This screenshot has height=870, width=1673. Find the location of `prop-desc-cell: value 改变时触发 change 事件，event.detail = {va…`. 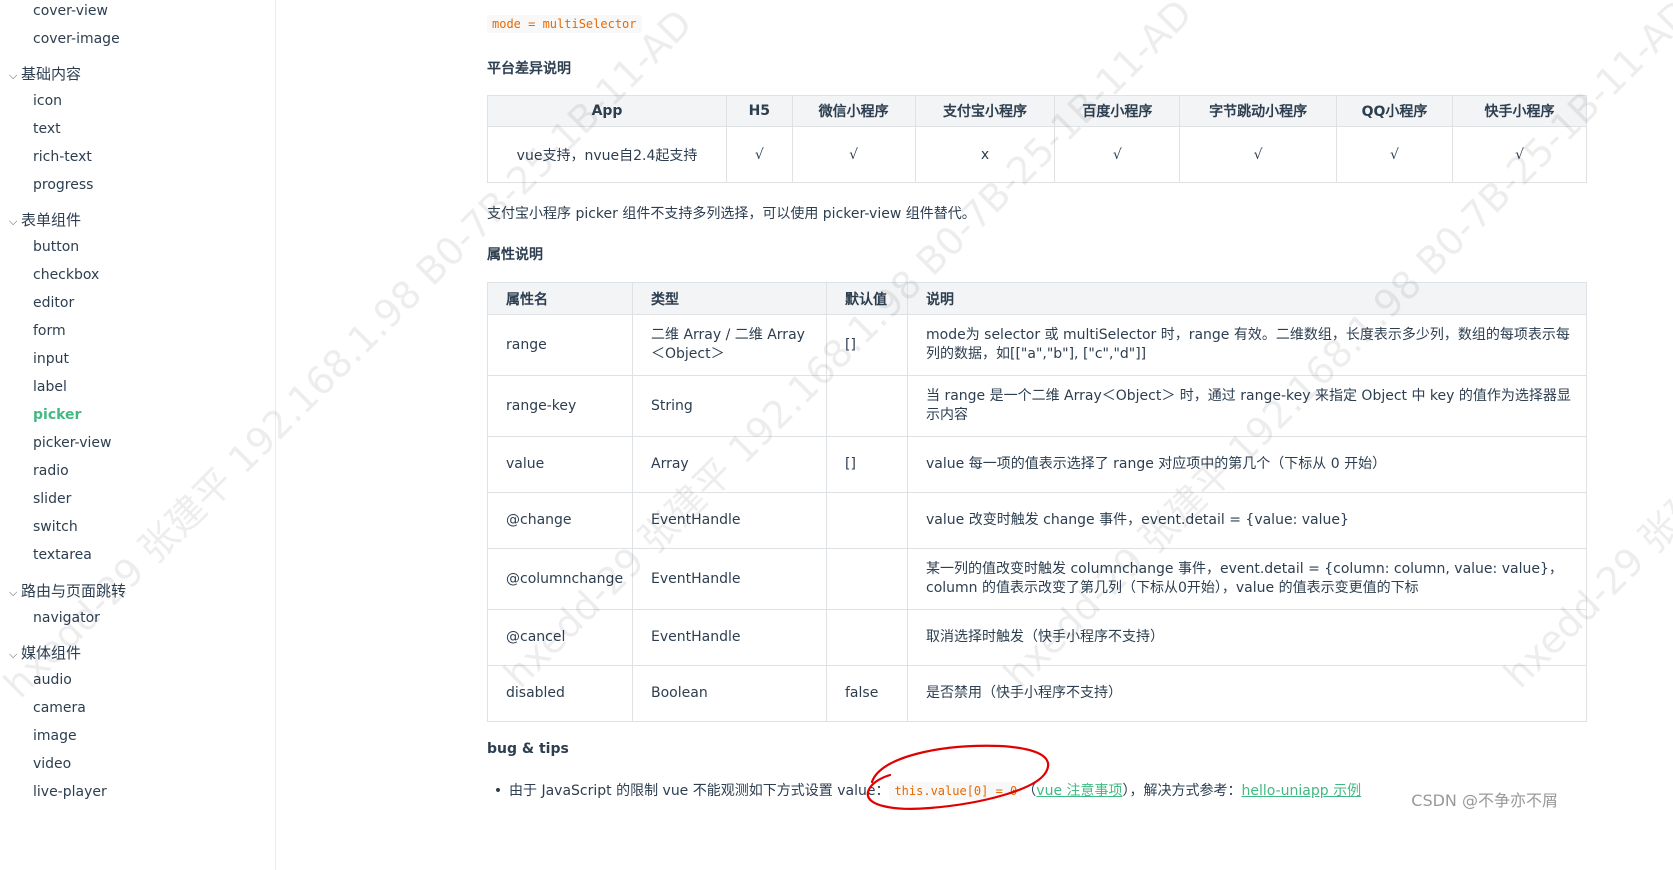

prop-desc-cell: value 改变时触发 change 事件，event.detail = {va… is located at coordinates (1247, 520).